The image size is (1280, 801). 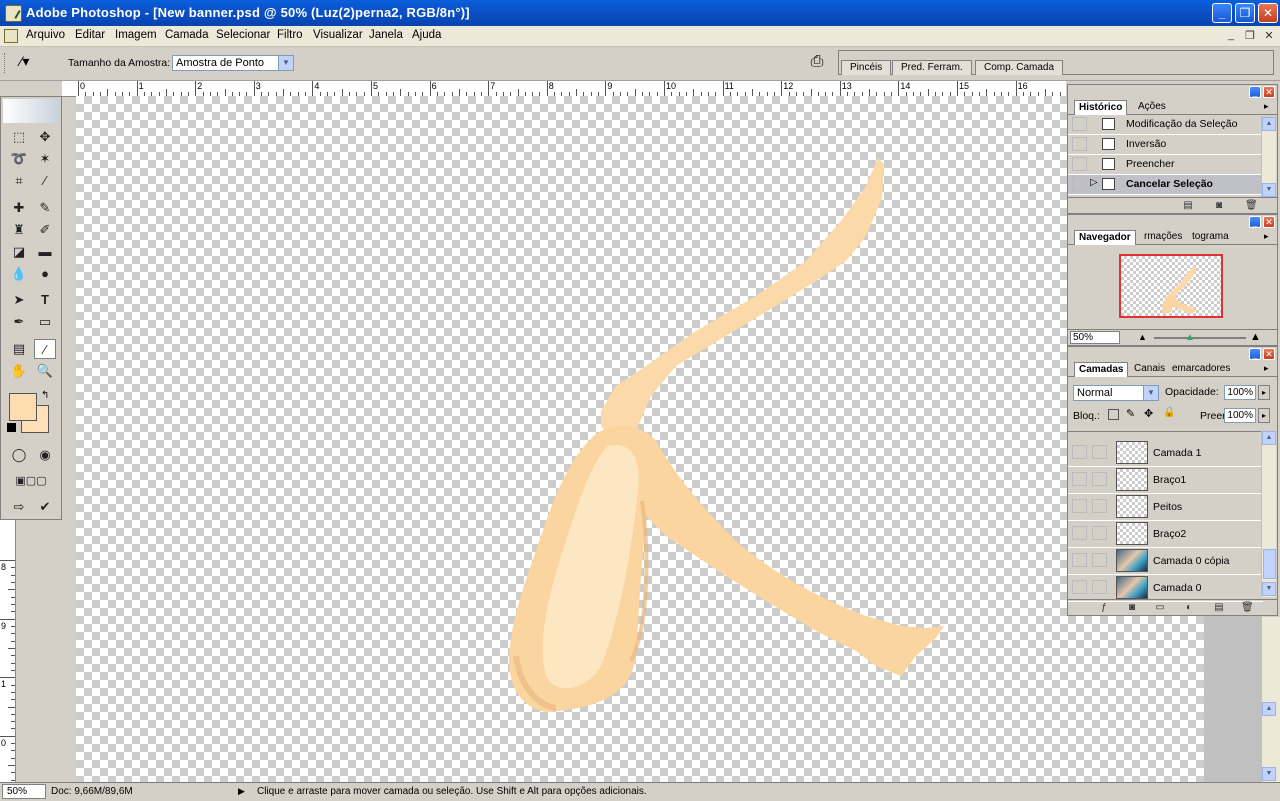 I want to click on doc-close-button: ✕, so click(x=1269, y=35).